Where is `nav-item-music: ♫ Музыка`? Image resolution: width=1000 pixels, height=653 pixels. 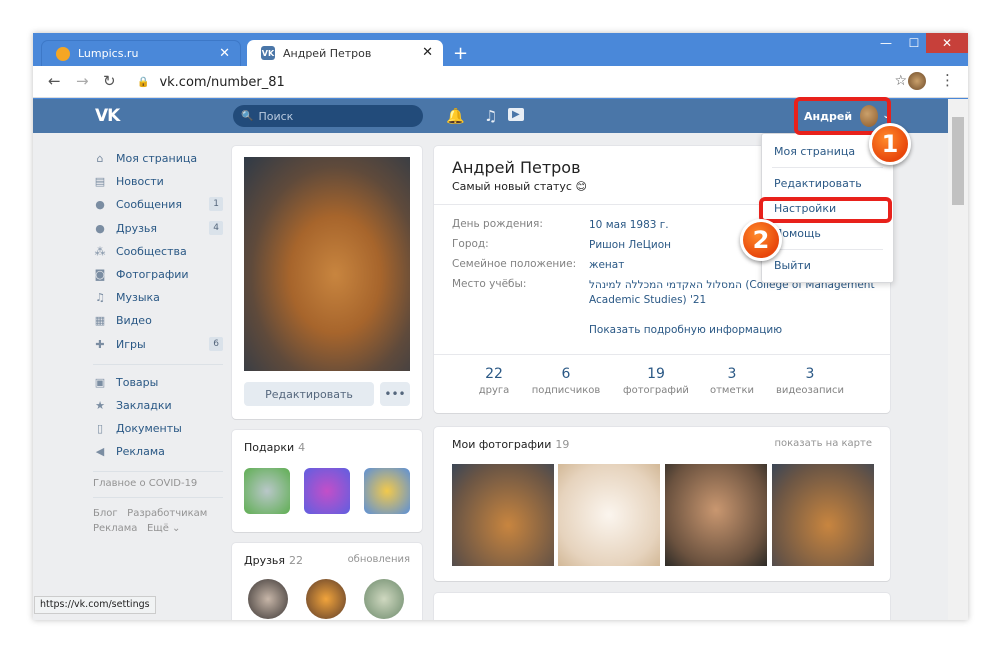 nav-item-music: ♫ Музыка is located at coordinates (158, 297).